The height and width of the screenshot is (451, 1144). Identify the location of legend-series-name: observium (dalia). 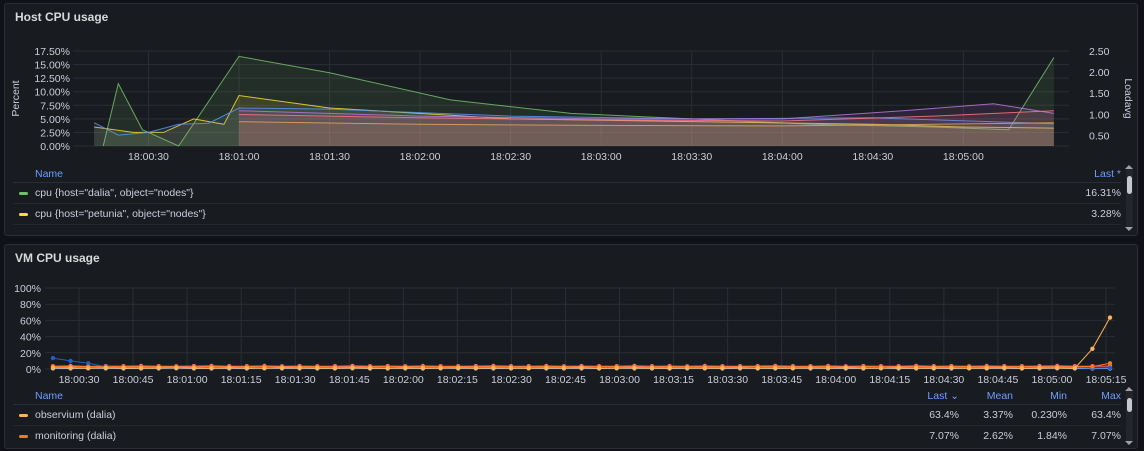
(455, 415).